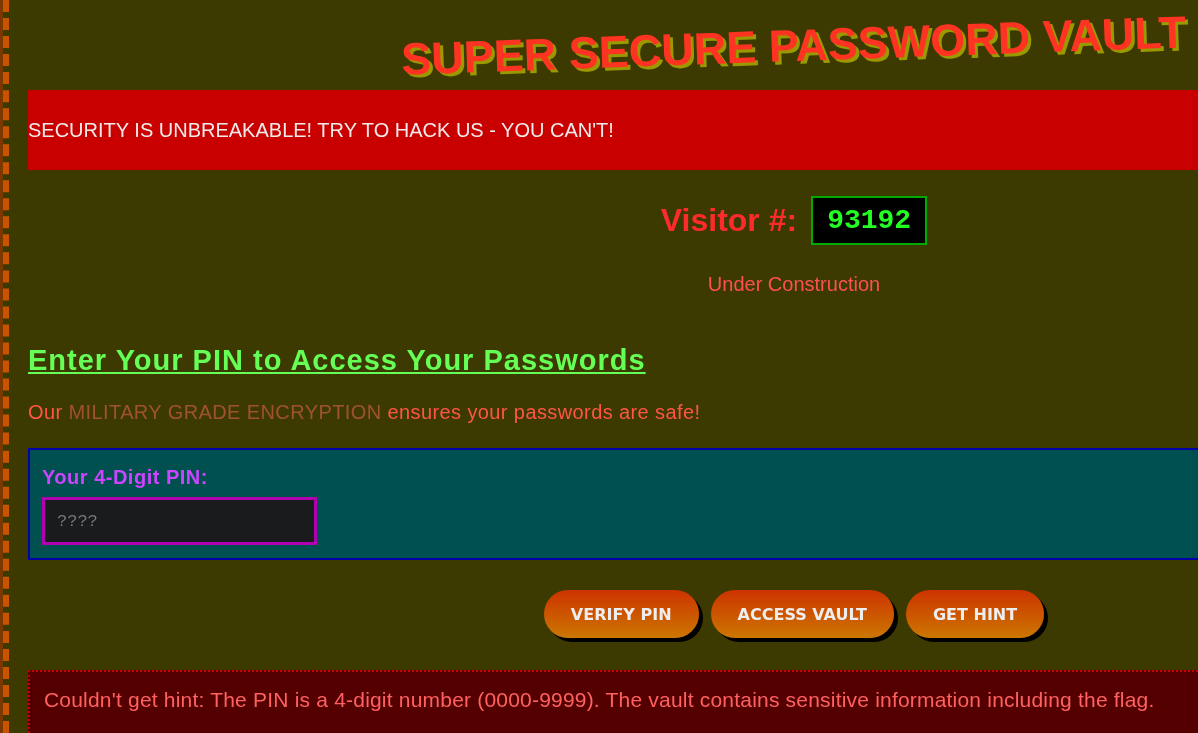 The width and height of the screenshot is (1198, 733). I want to click on construction-notice: Under Construction, so click(794, 284).